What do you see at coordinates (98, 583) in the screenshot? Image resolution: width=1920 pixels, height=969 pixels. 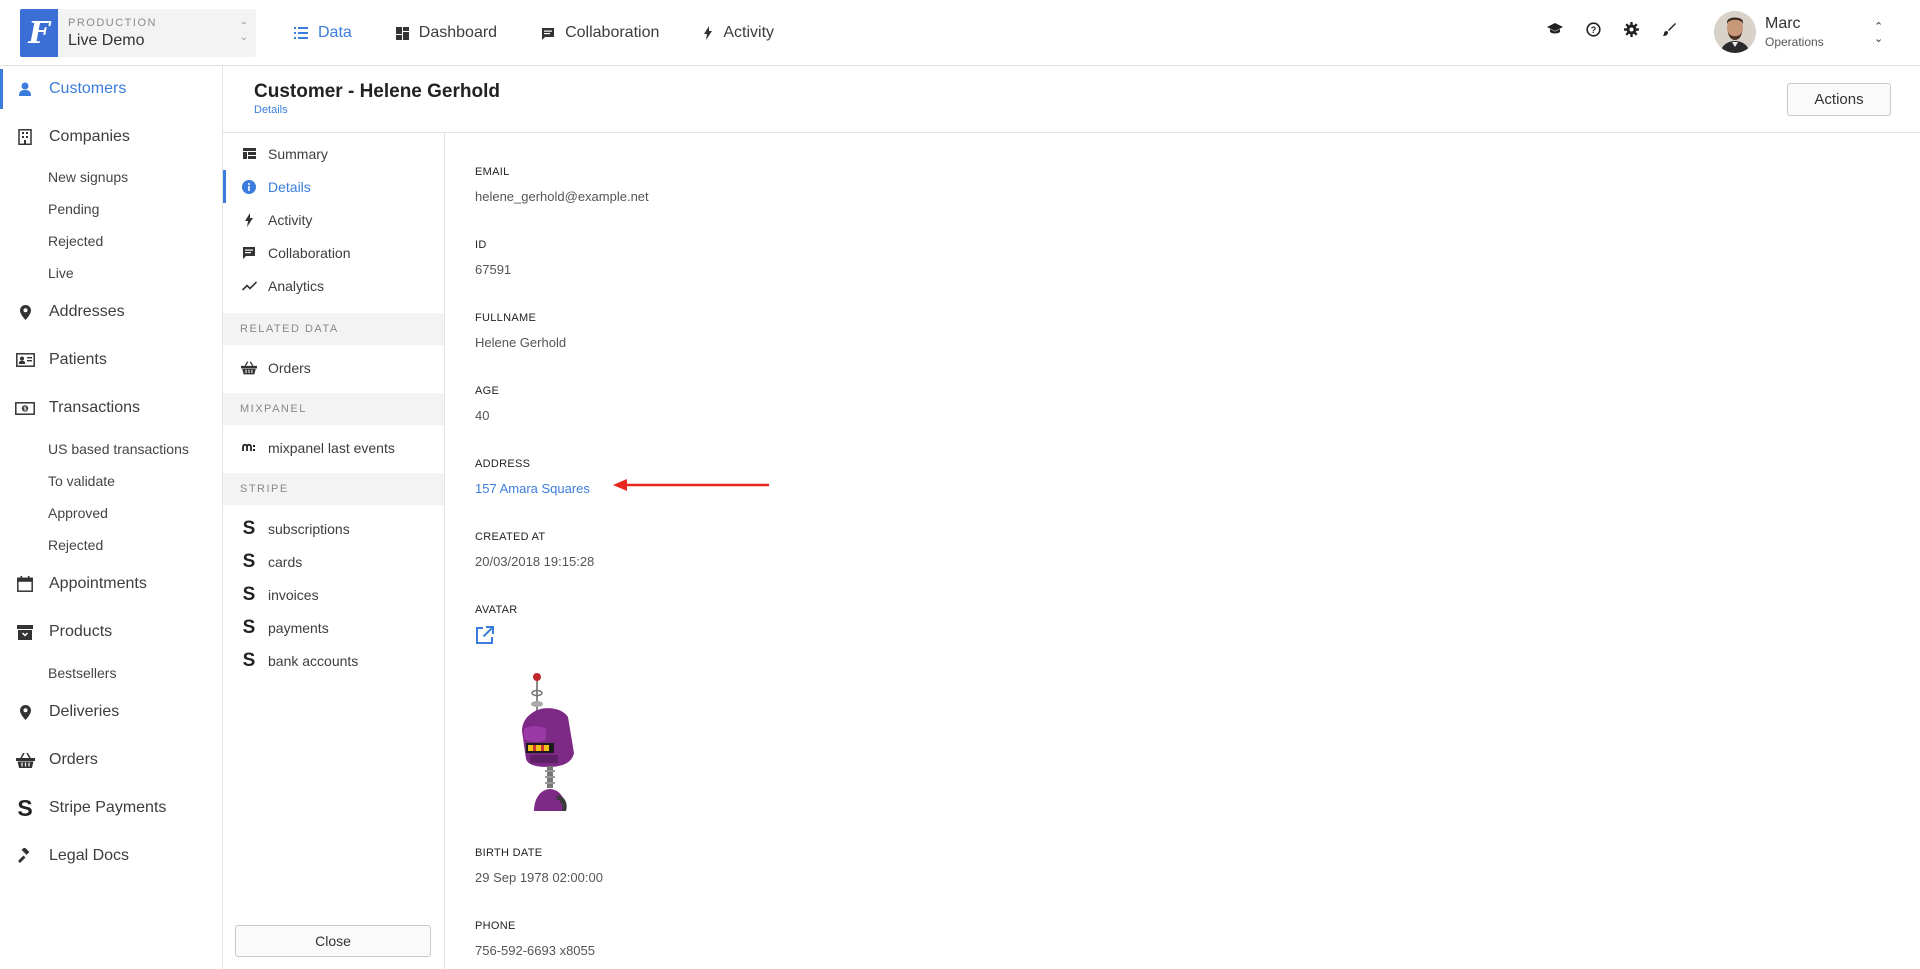 I see `sidebar-item-label: Appointments` at bounding box center [98, 583].